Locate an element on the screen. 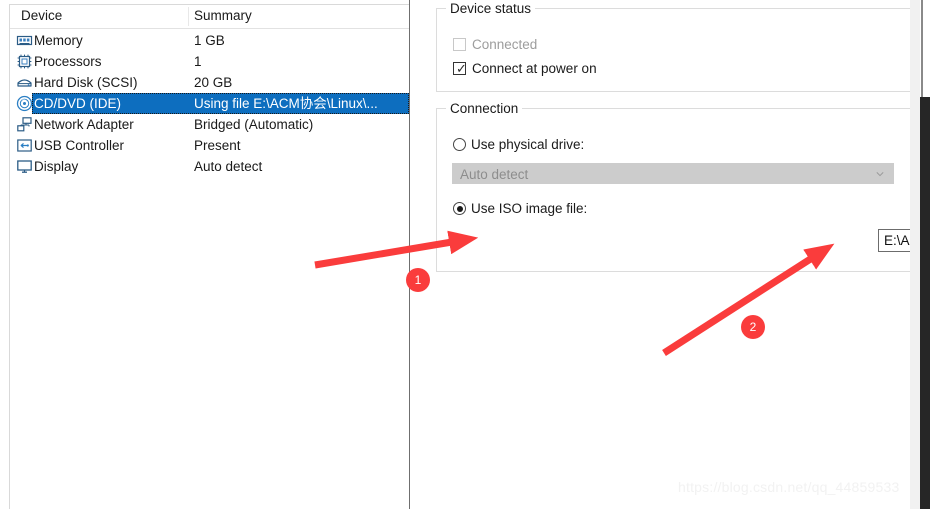 The image size is (930, 509). device-row-network-adapter: Network Adapter Bridged (Automatic) is located at coordinates (209, 124).